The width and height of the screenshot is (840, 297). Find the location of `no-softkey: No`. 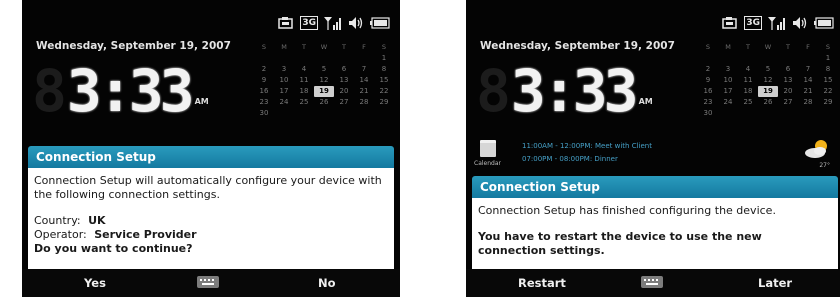

no-softkey: No is located at coordinates (327, 283).